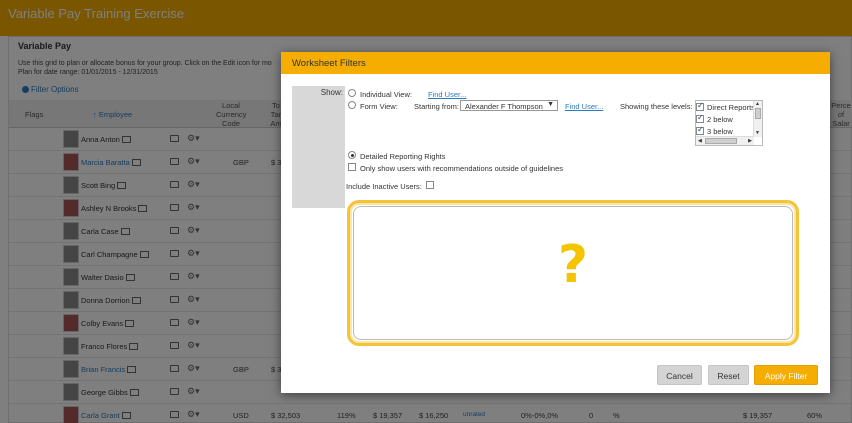 Image resolution: width=852 pixels, height=423 pixels. What do you see at coordinates (786, 375) in the screenshot?
I see `apply-filter-button: Apply Filter` at bounding box center [786, 375].